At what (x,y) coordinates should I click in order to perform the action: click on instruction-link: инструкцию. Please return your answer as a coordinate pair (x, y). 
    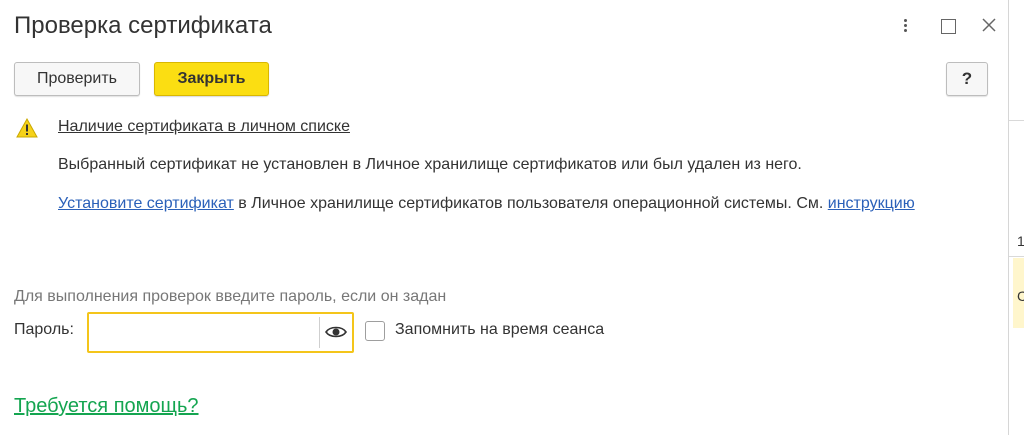
    Looking at the image, I should click on (871, 203).